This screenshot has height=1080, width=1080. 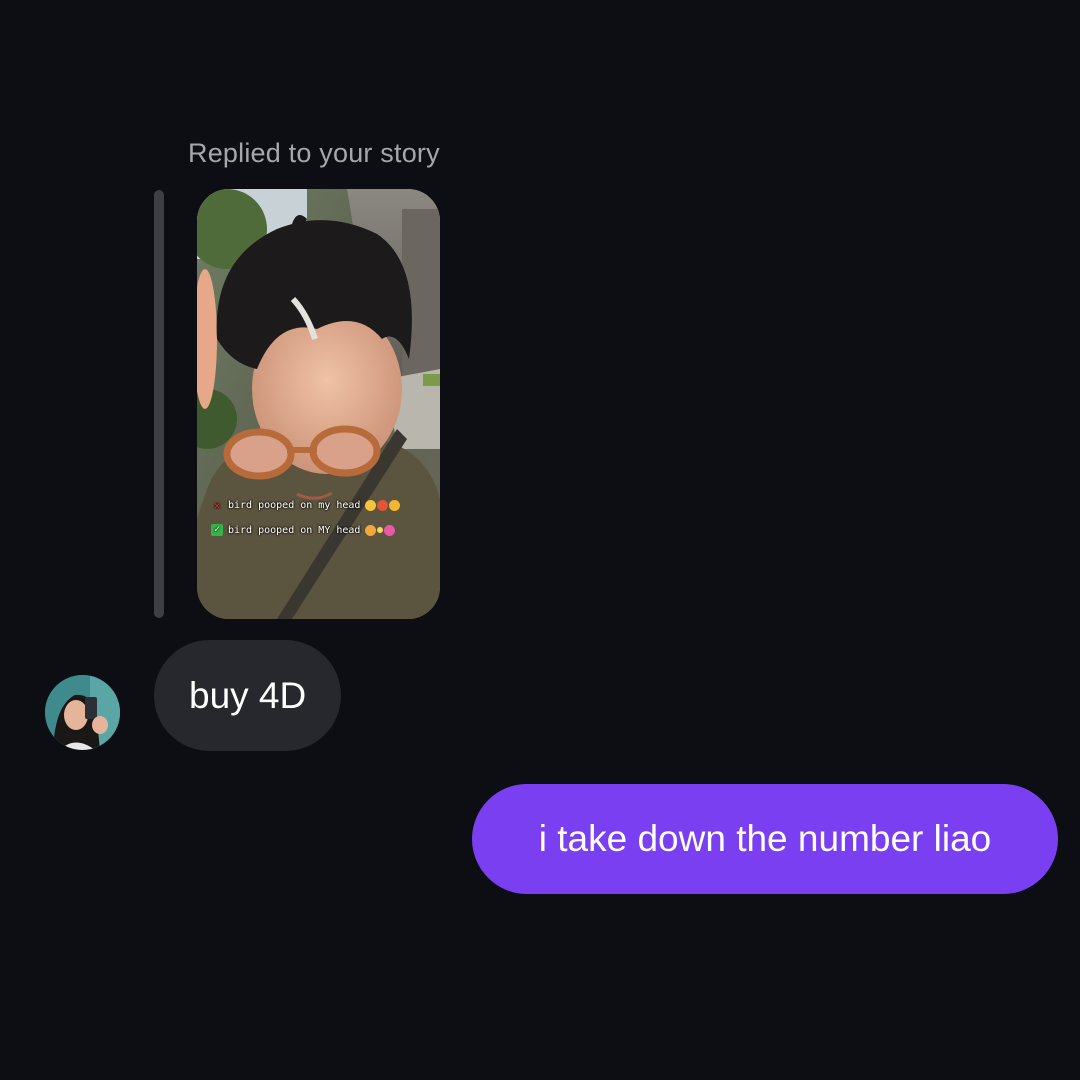 I want to click on cross-mark-icon: ✕, so click(x=217, y=505).